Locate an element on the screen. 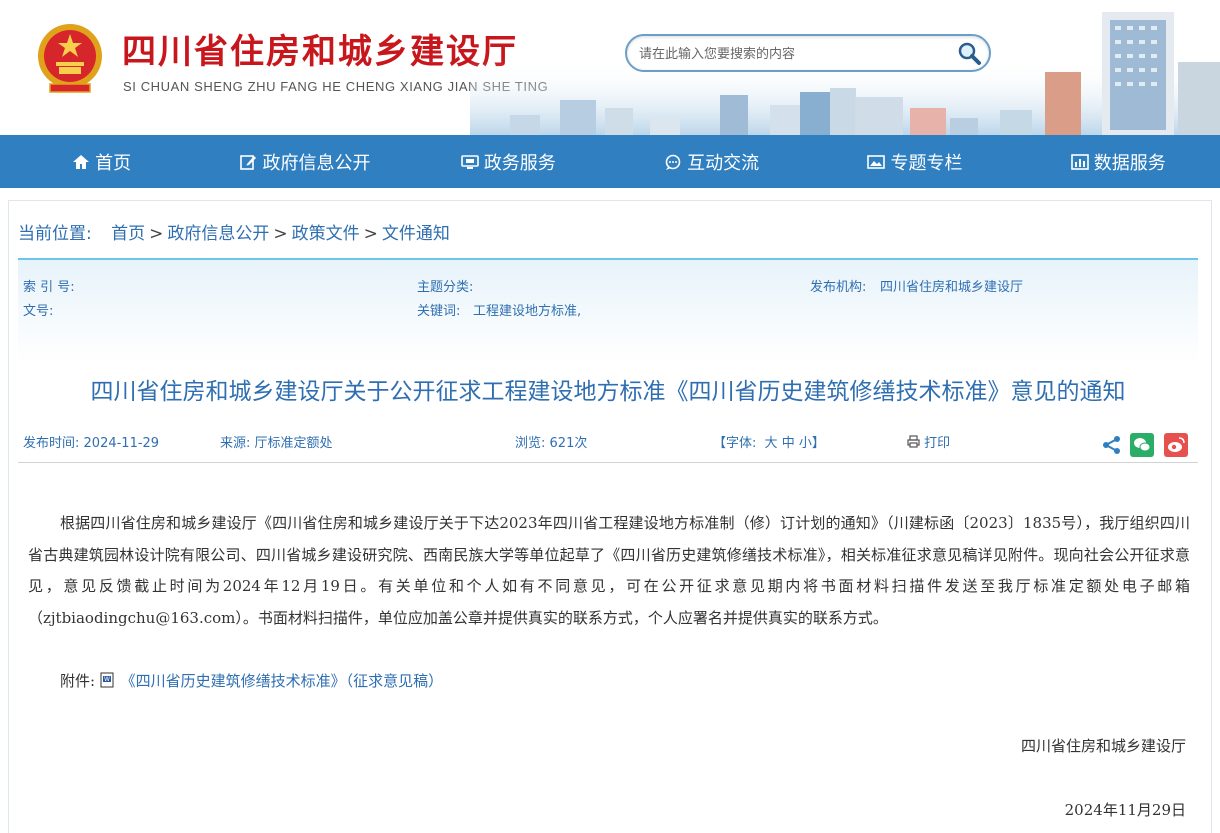  source-label: 来源: is located at coordinates (235, 443).